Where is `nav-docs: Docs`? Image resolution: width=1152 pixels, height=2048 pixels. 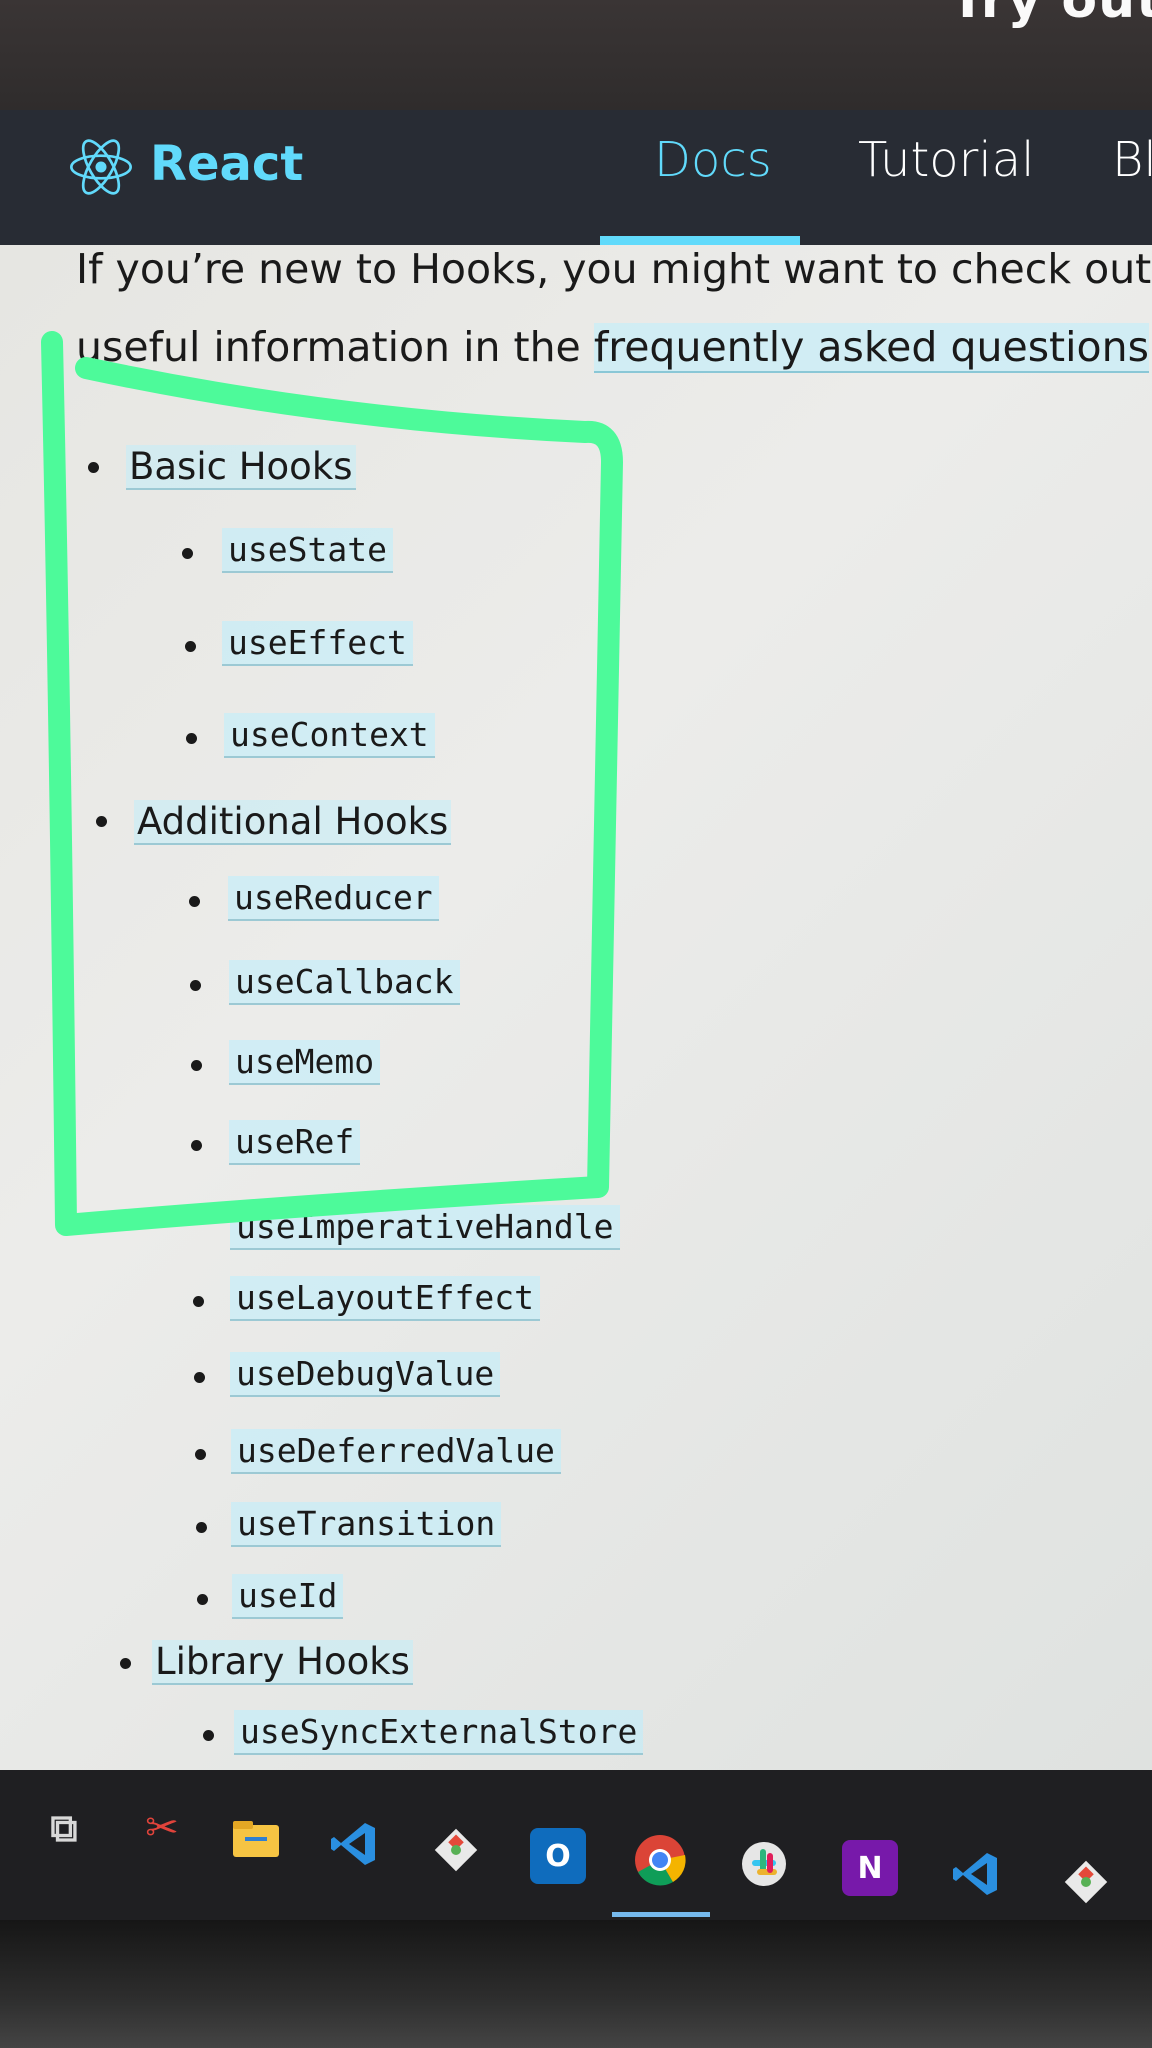
nav-docs: Docs is located at coordinates (713, 160).